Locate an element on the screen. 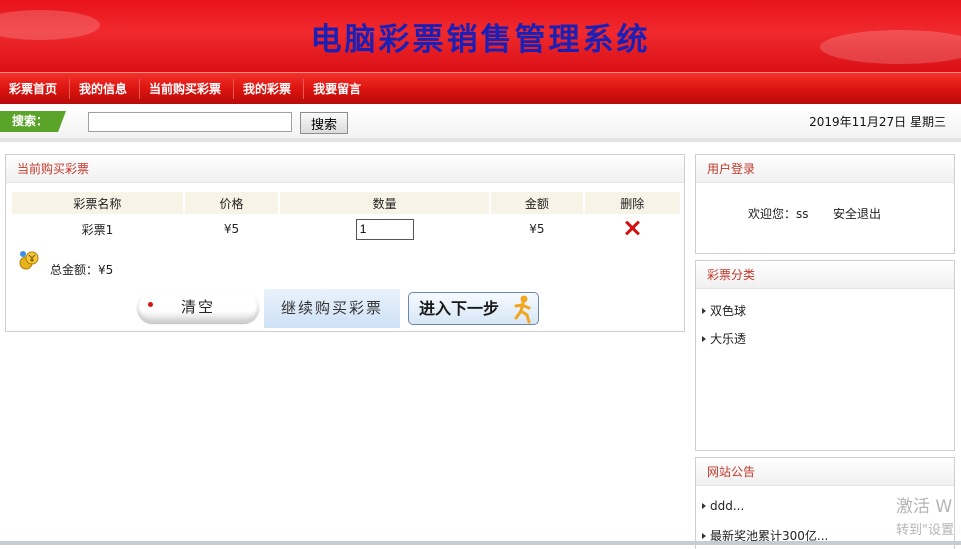 The height and width of the screenshot is (549, 961). activation-watermark: 激活 W is located at coordinates (924, 507).